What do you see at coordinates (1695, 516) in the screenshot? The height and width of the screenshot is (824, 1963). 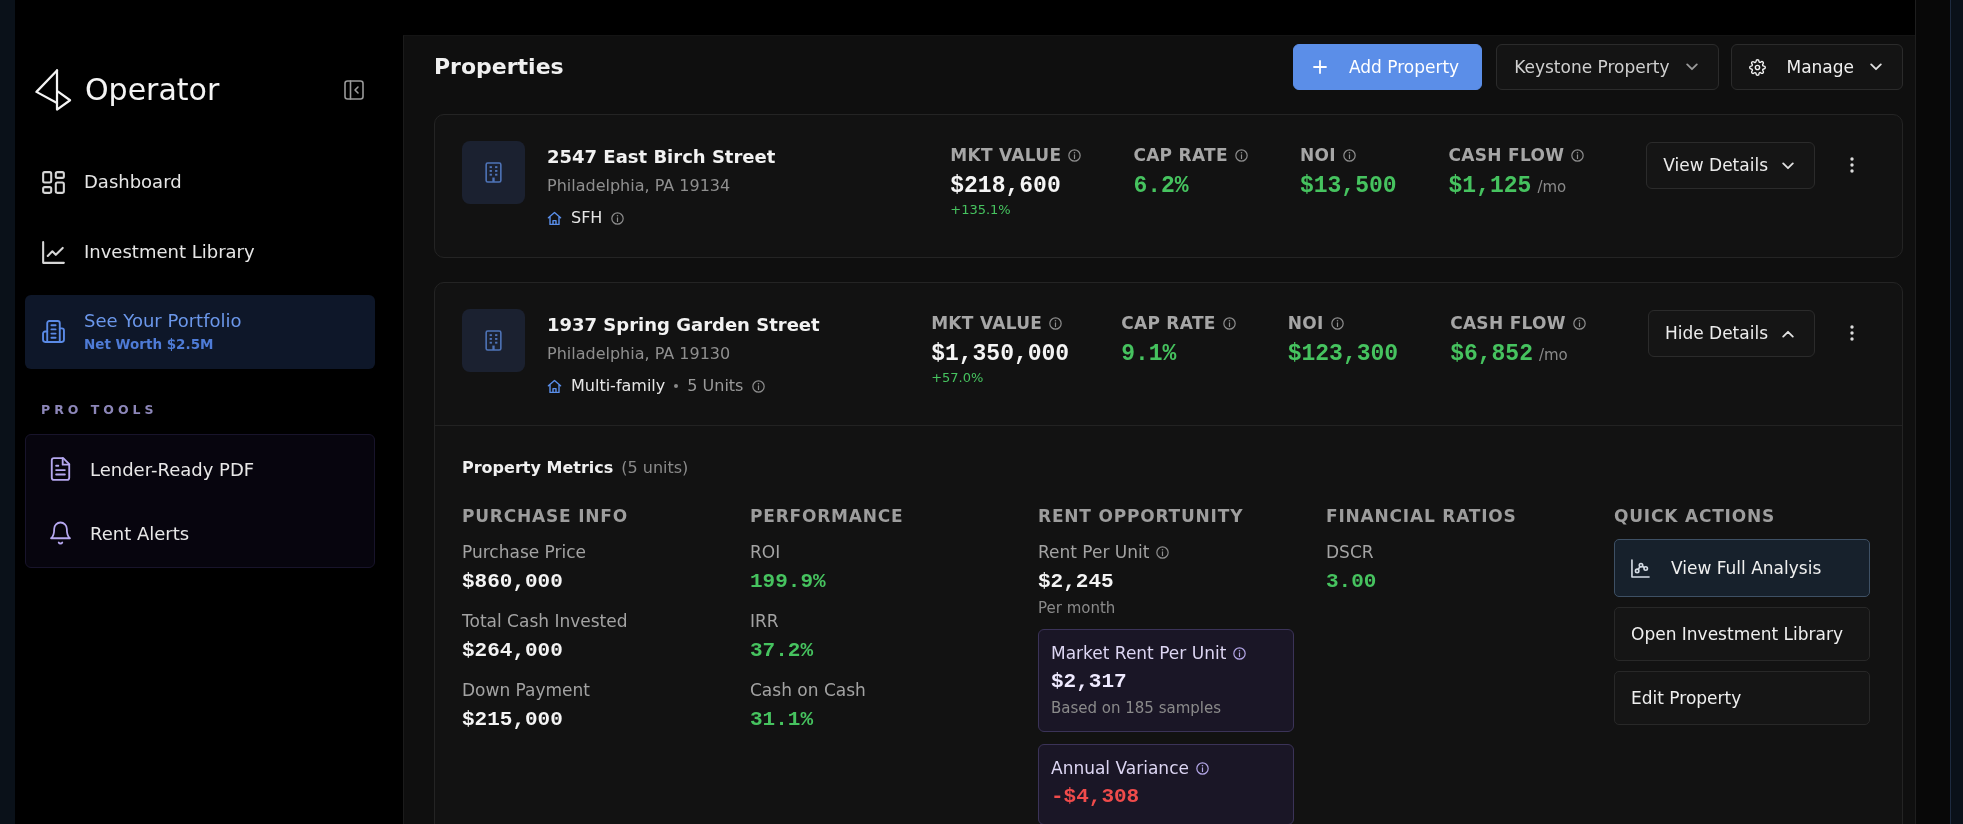 I see `column-heading: QUICK ACTIONS` at bounding box center [1695, 516].